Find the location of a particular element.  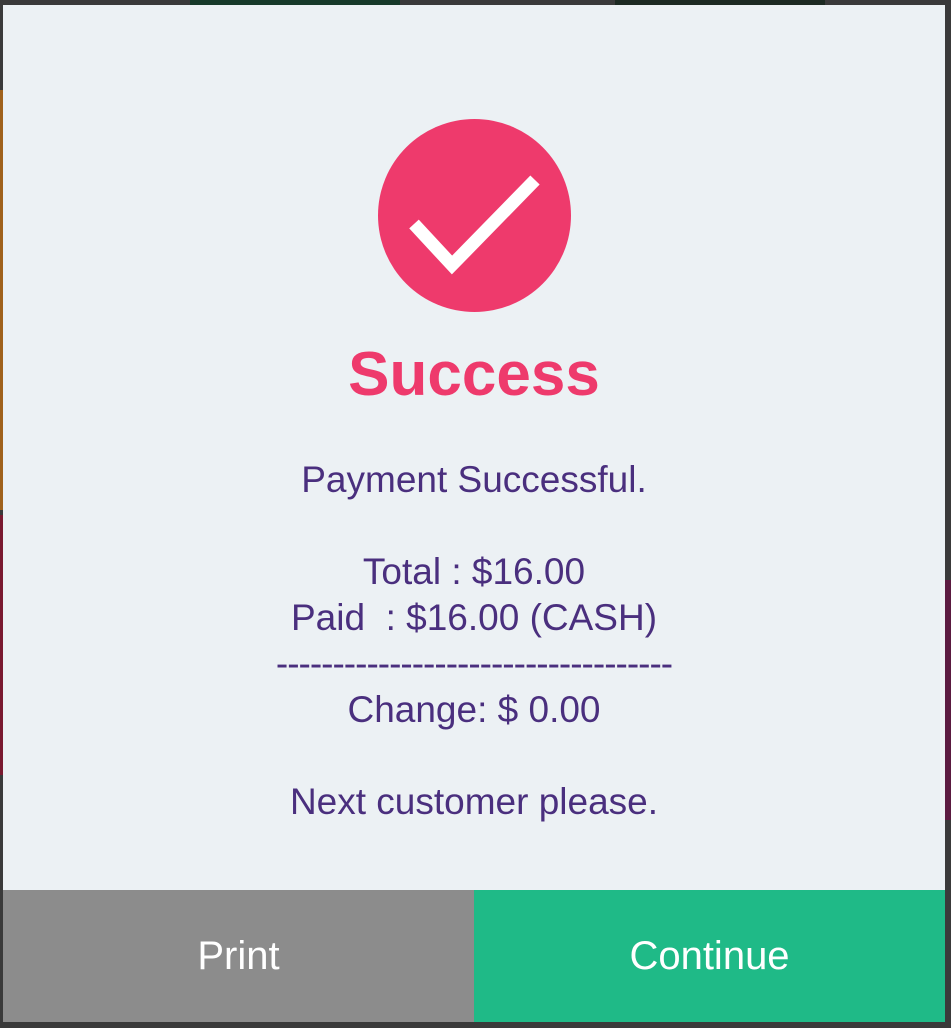

dialog-title: Success is located at coordinates (474, 374).